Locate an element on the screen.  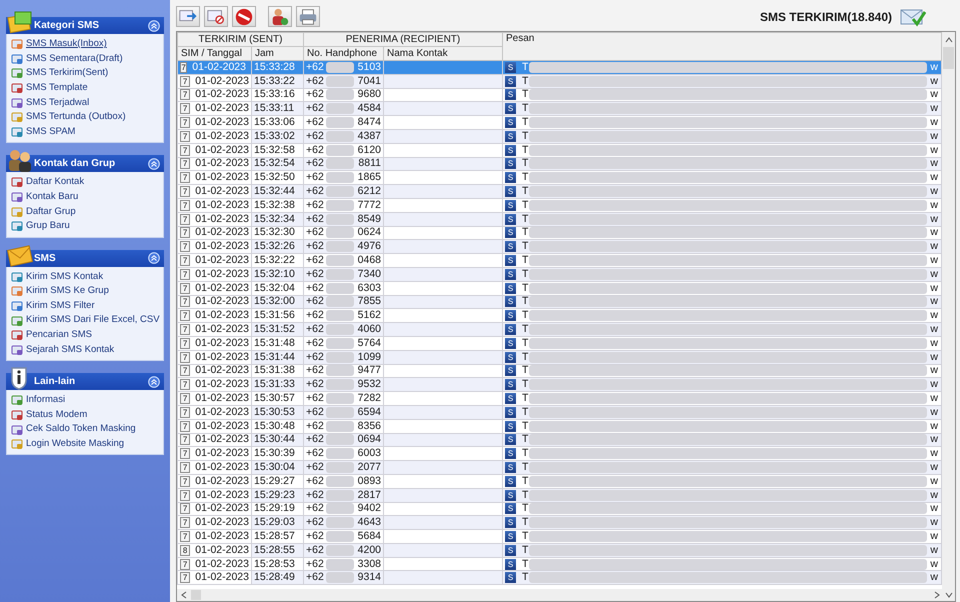
table-row: 7 01-02-2023 15:33:11 +62 4584 S T w is located at coordinates (559, 109).